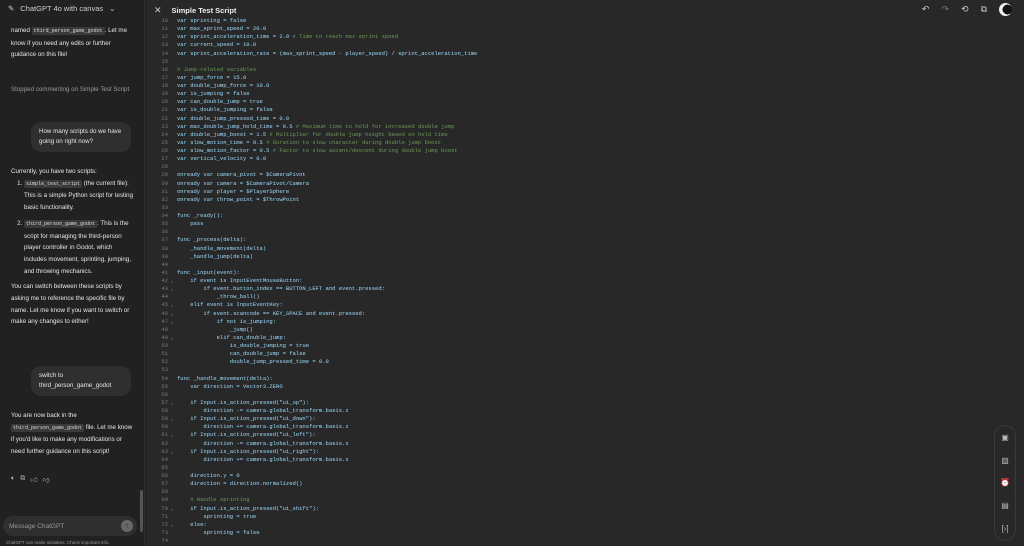  Describe the element at coordinates (311, 476) in the screenshot. I see `code-line: 66 direction.y = 0` at that location.